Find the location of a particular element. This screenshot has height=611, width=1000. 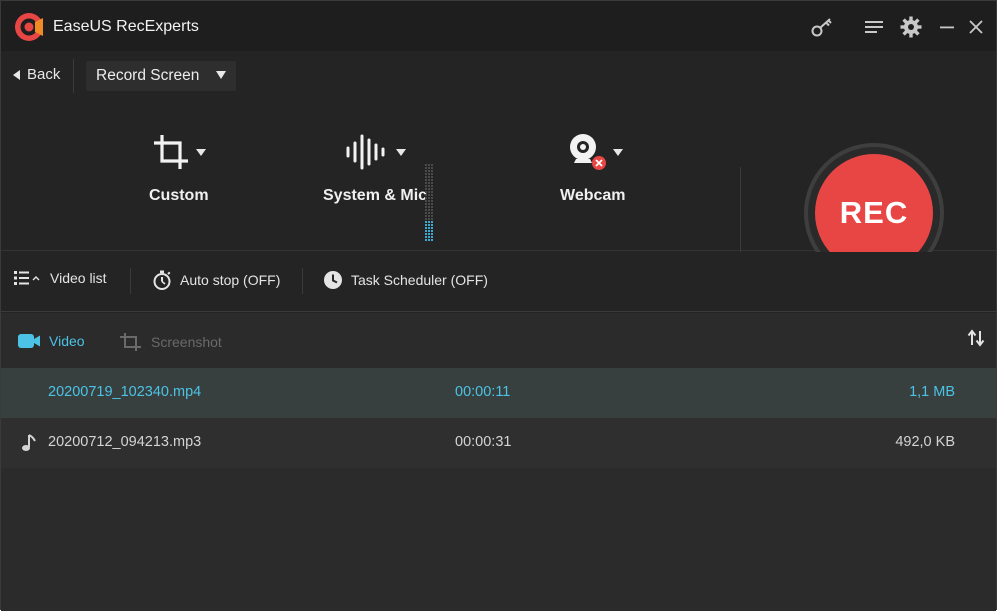

sort-button is located at coordinates (976, 340).